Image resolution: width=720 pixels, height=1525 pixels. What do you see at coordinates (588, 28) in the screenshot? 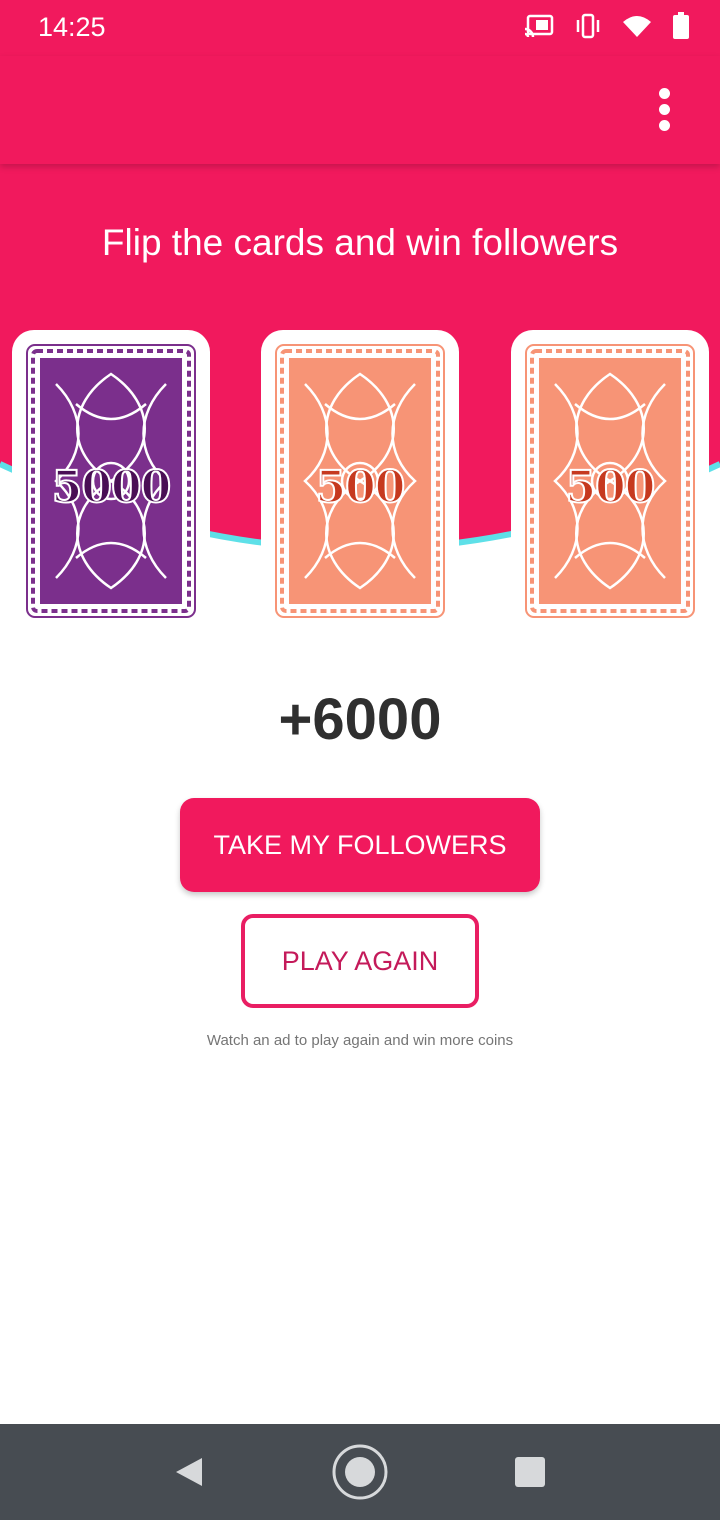
I see `vibrate-icon` at bounding box center [588, 28].